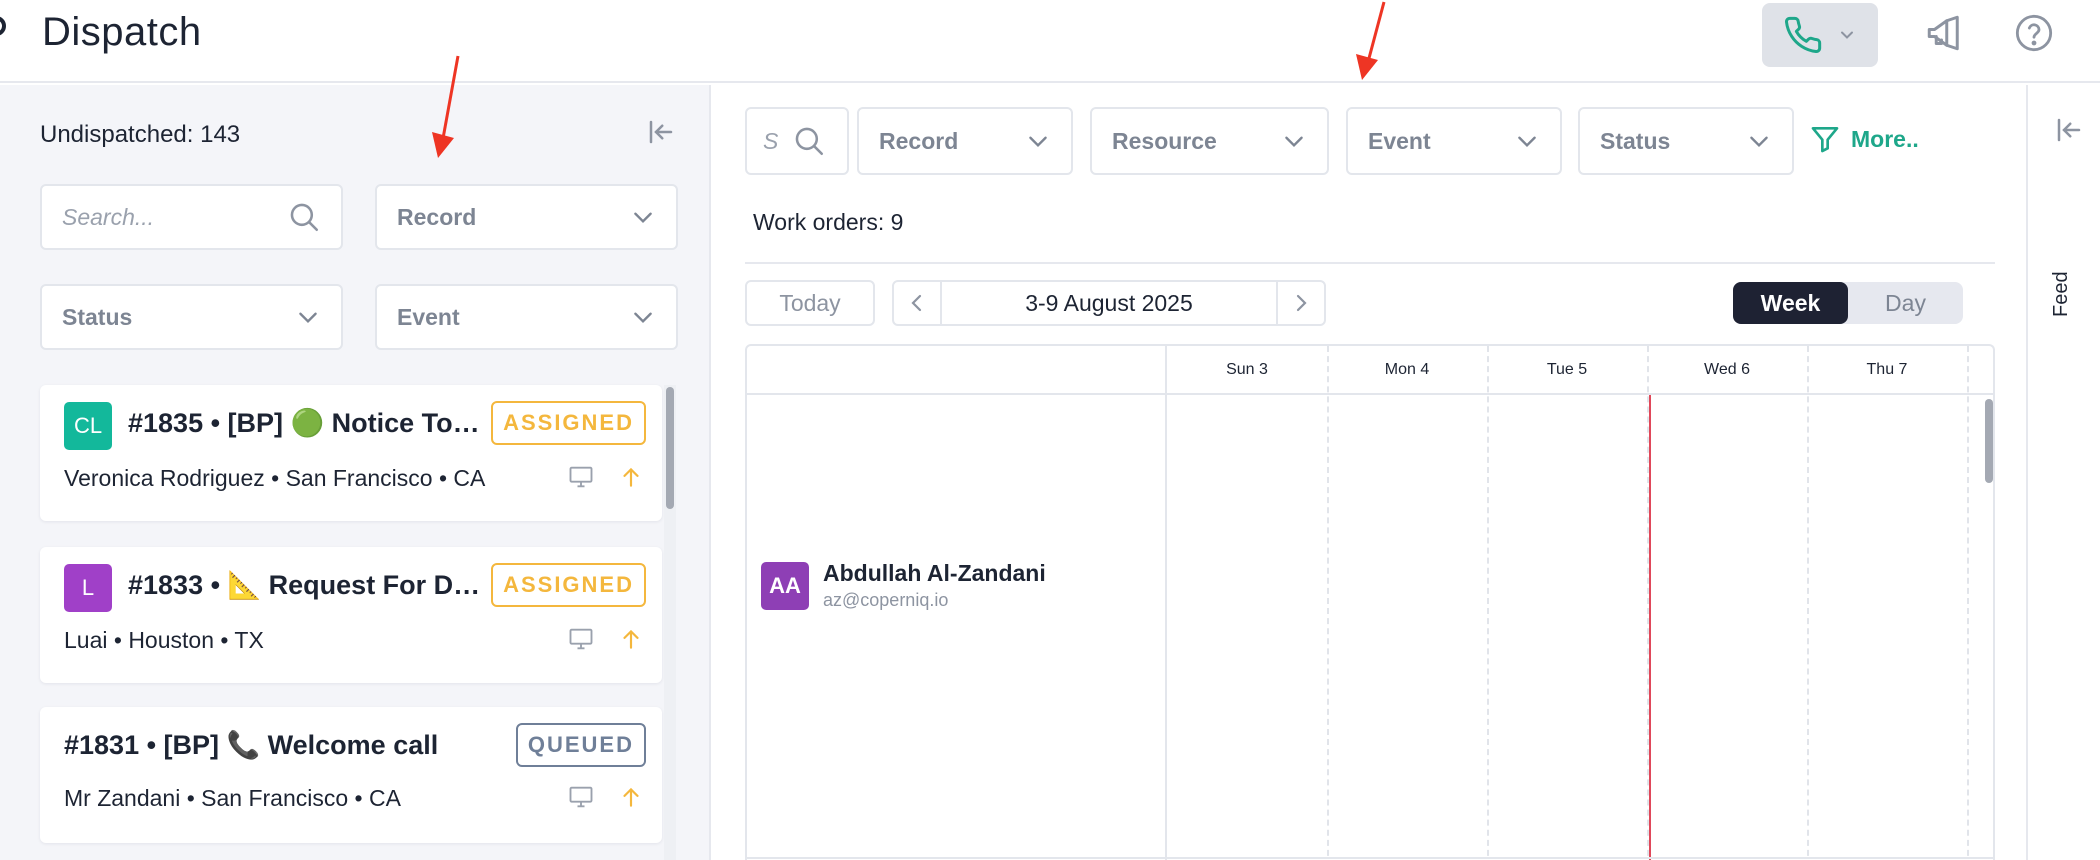 The width and height of the screenshot is (2100, 860). Describe the element at coordinates (1650, 627) in the screenshot. I see `current-time-indicator` at that location.